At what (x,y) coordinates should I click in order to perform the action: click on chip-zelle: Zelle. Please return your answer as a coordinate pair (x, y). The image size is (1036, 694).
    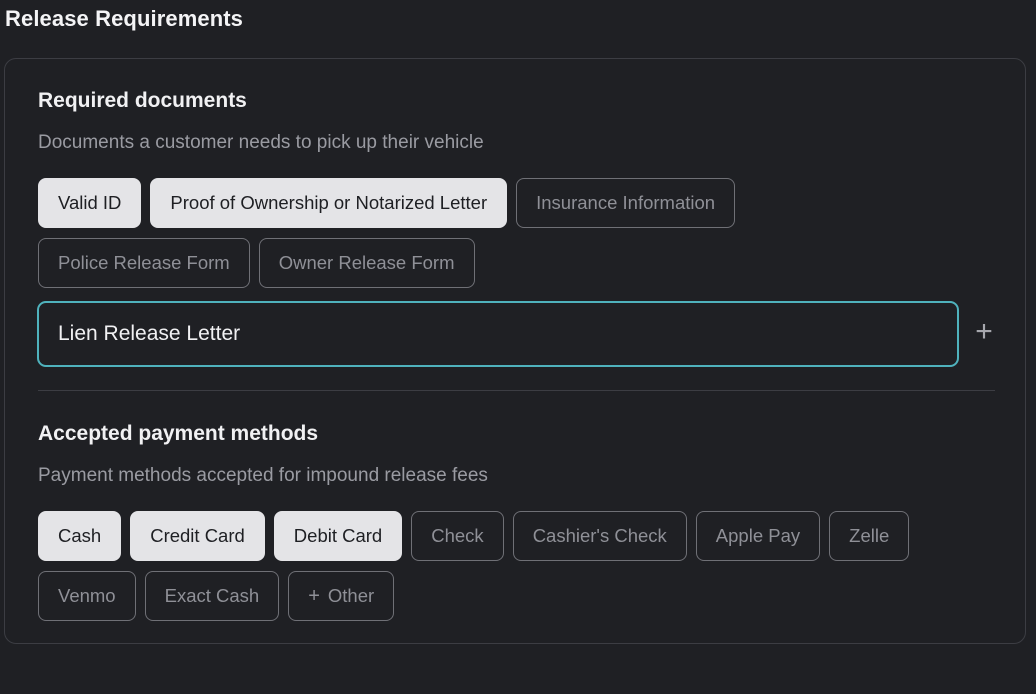
    Looking at the image, I should click on (869, 536).